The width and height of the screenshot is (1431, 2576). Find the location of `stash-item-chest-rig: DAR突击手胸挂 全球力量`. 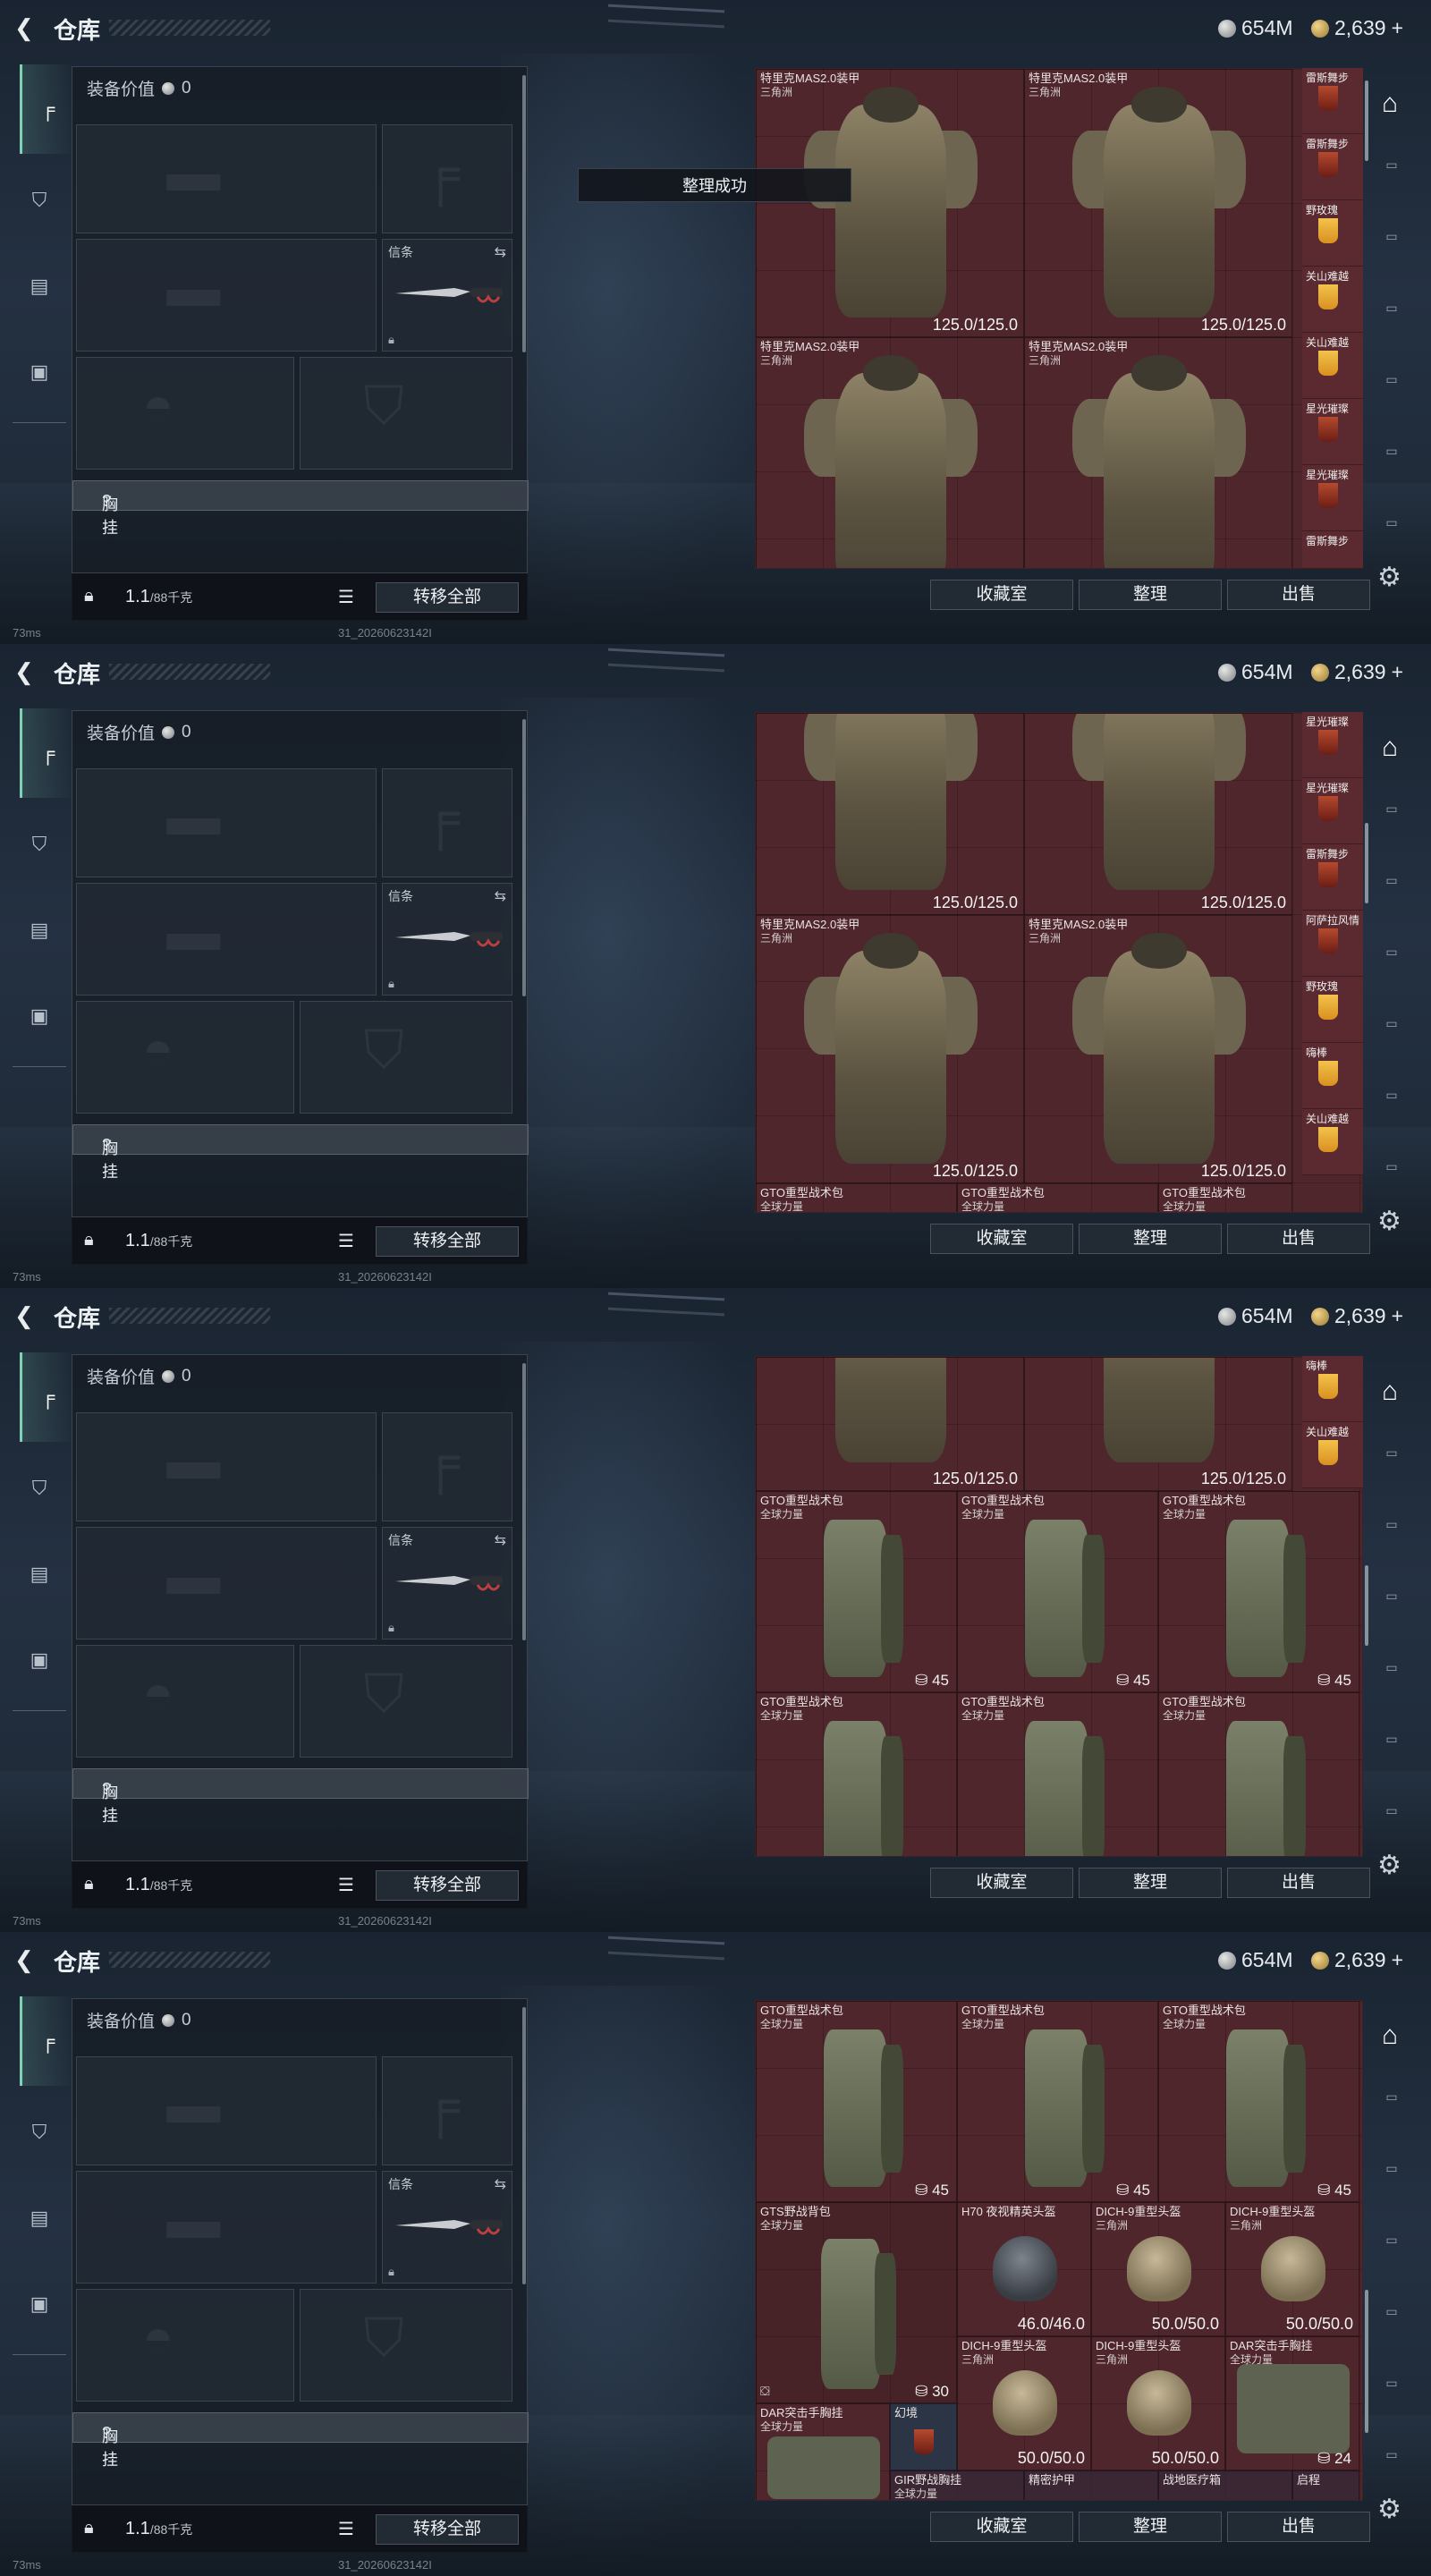

stash-item-chest-rig: DAR突击手胸挂 全球力量 is located at coordinates (823, 2451).